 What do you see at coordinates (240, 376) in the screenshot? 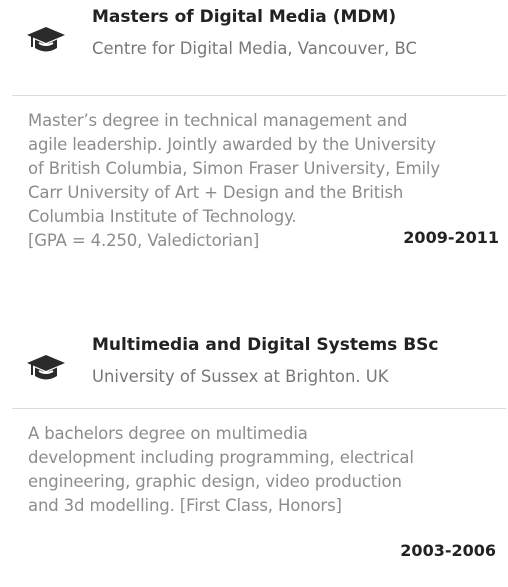
I see `institution-name: University of Sussex at Brighton. UK` at bounding box center [240, 376].